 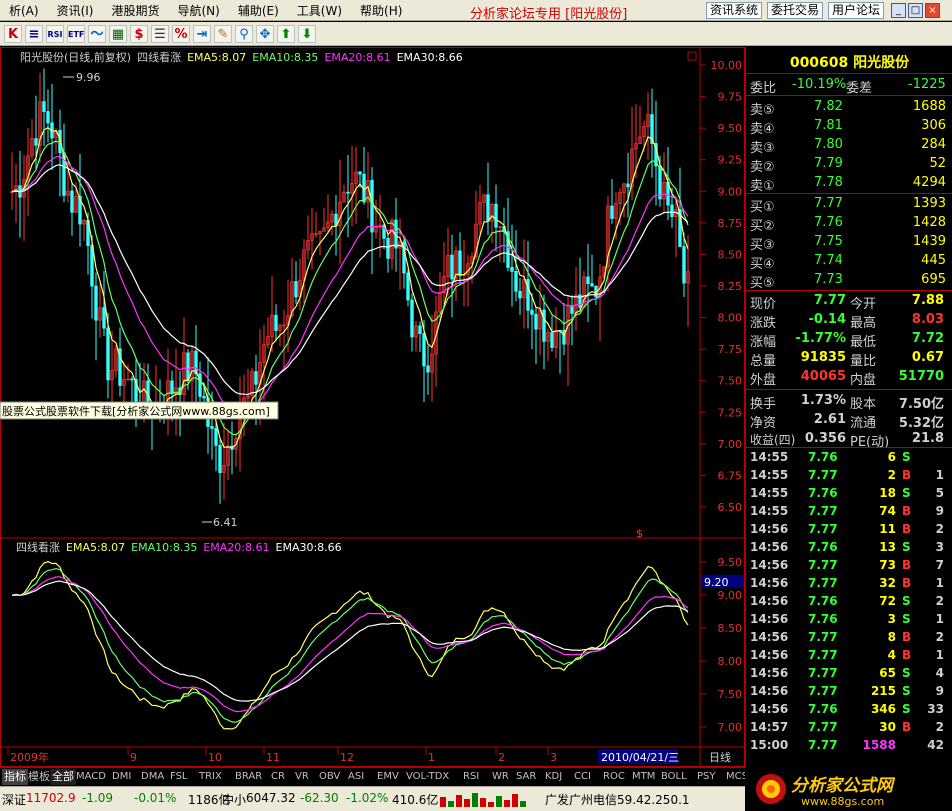 I want to click on tab-dma: DMA, so click(x=152, y=777).